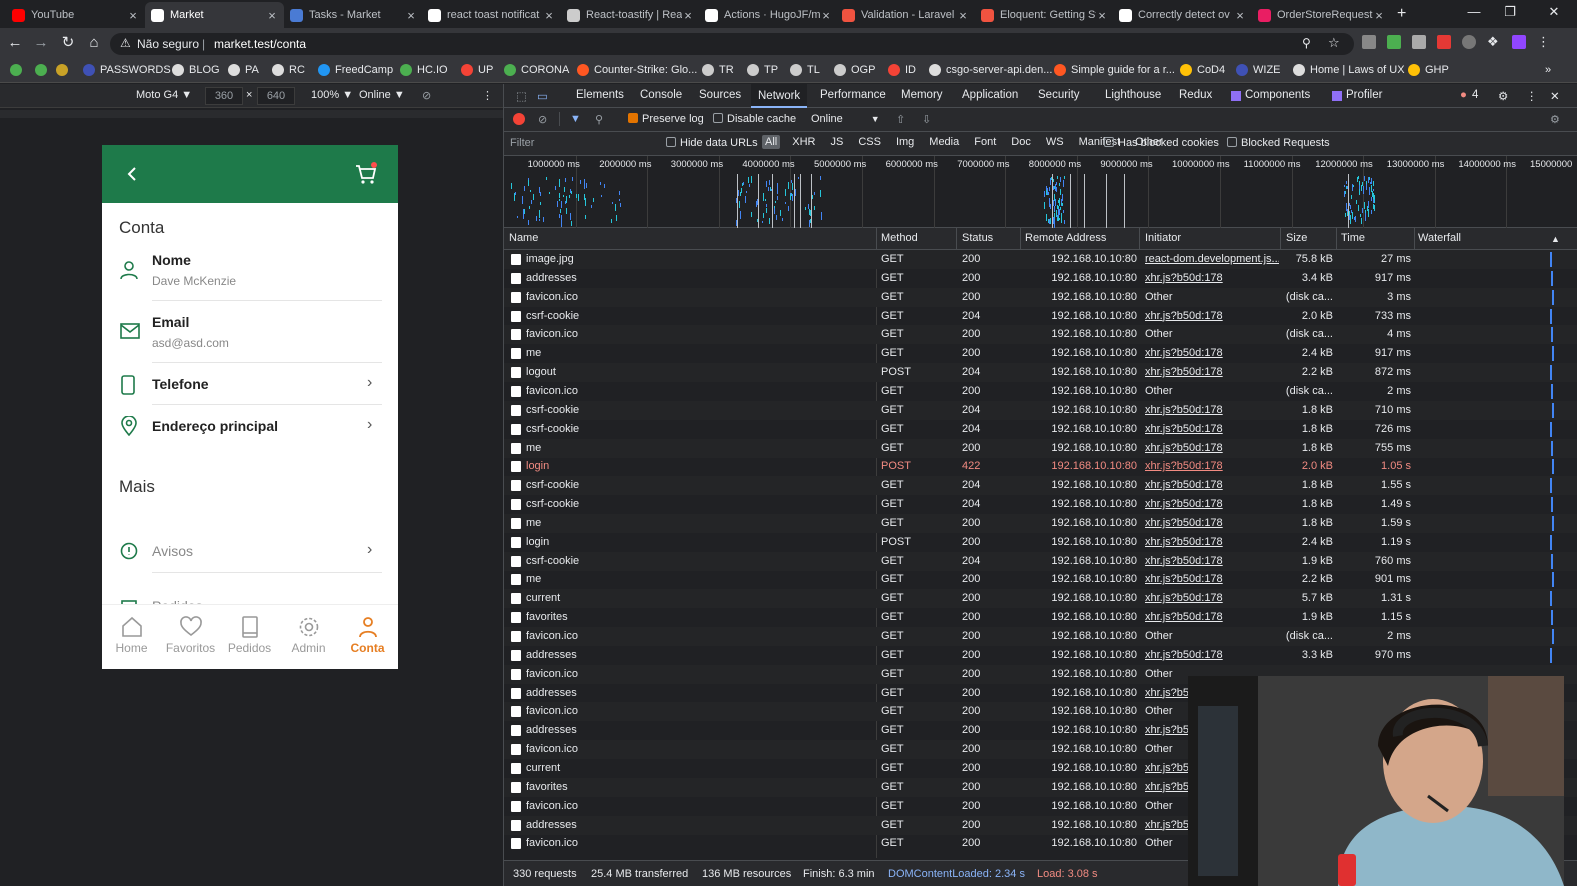 The width and height of the screenshot is (1577, 886). I want to click on has-blocked-cookies-checkbox: Has blocked cookies, so click(1161, 143).